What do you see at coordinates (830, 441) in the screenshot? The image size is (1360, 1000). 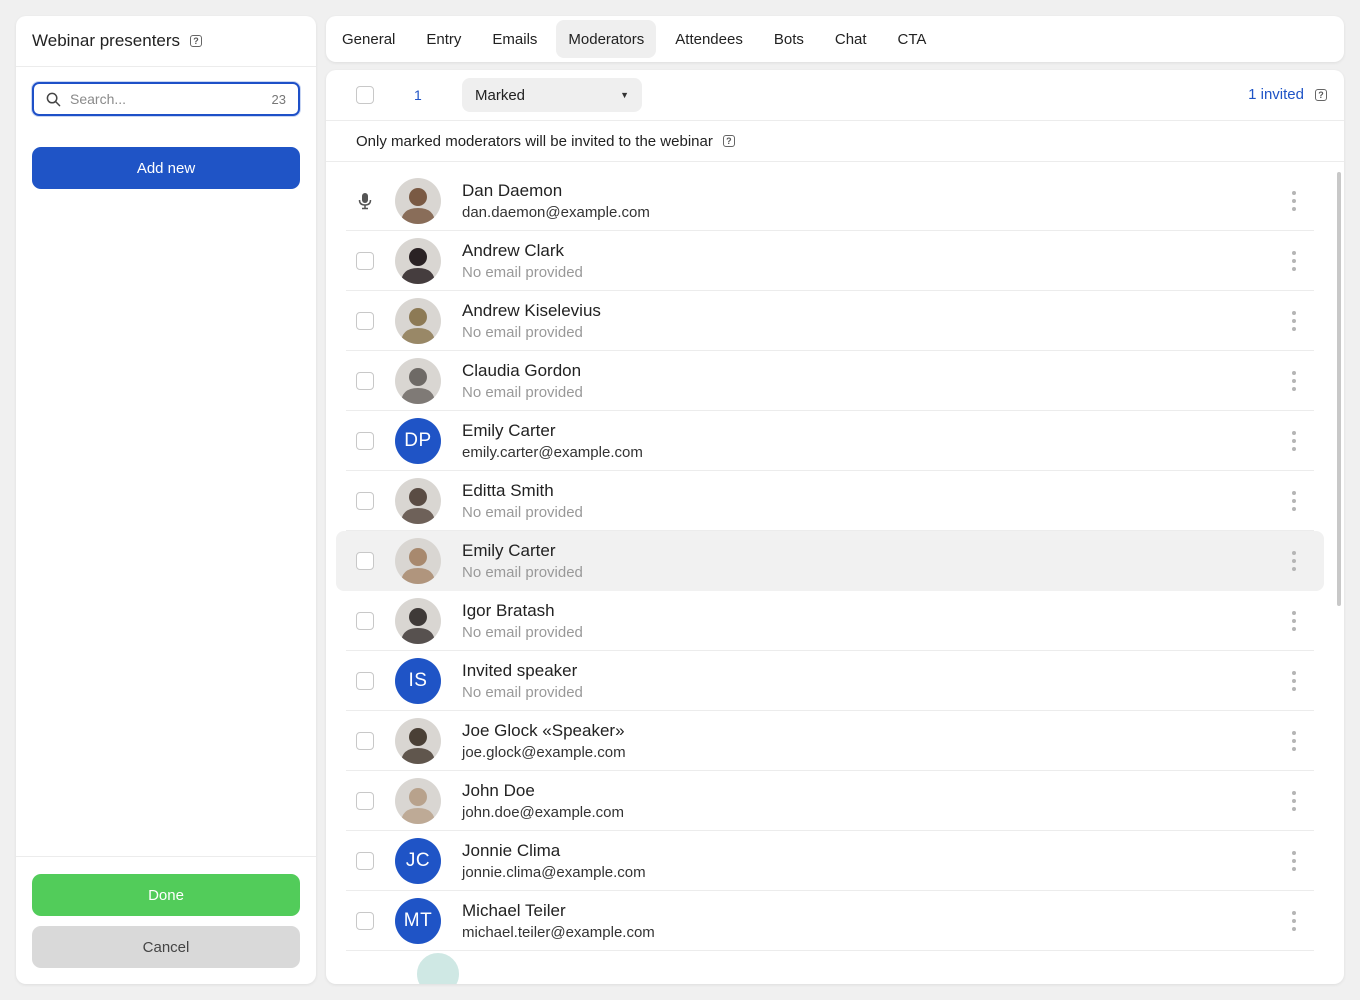 I see `moderator-row: DP Emily Carter emily.carter@example.com` at bounding box center [830, 441].